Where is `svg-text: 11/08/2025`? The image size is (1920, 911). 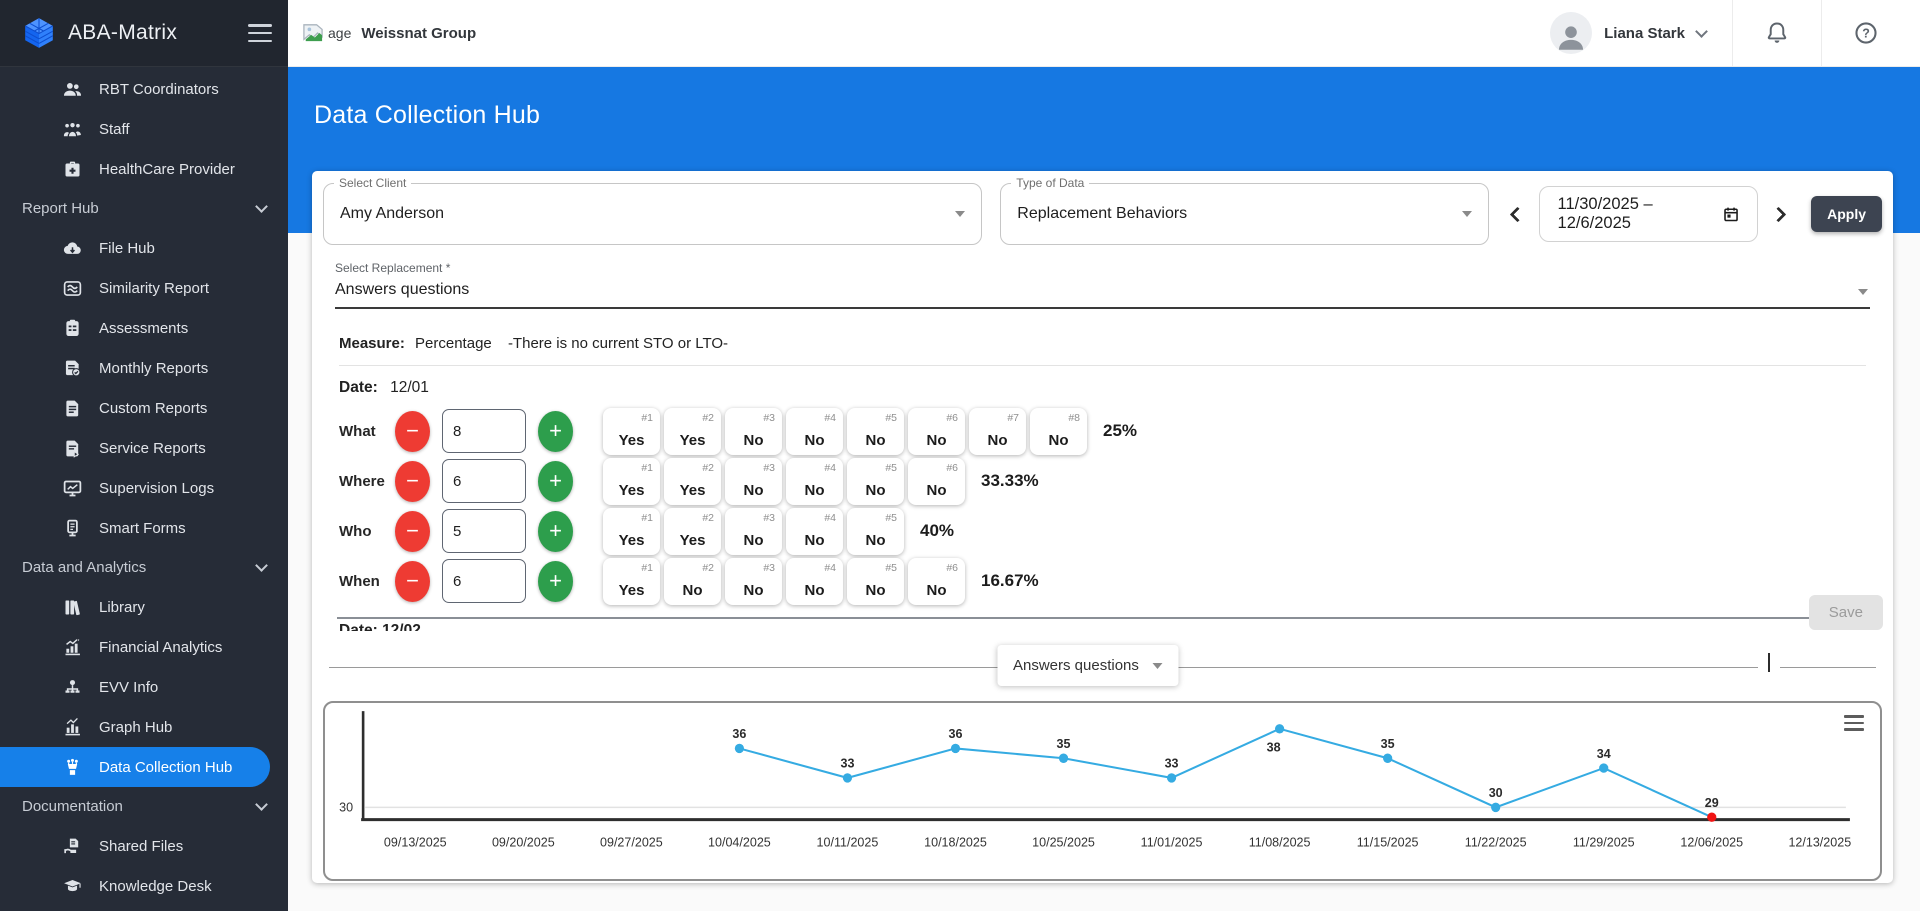
svg-text: 11/08/2025 is located at coordinates (1280, 842).